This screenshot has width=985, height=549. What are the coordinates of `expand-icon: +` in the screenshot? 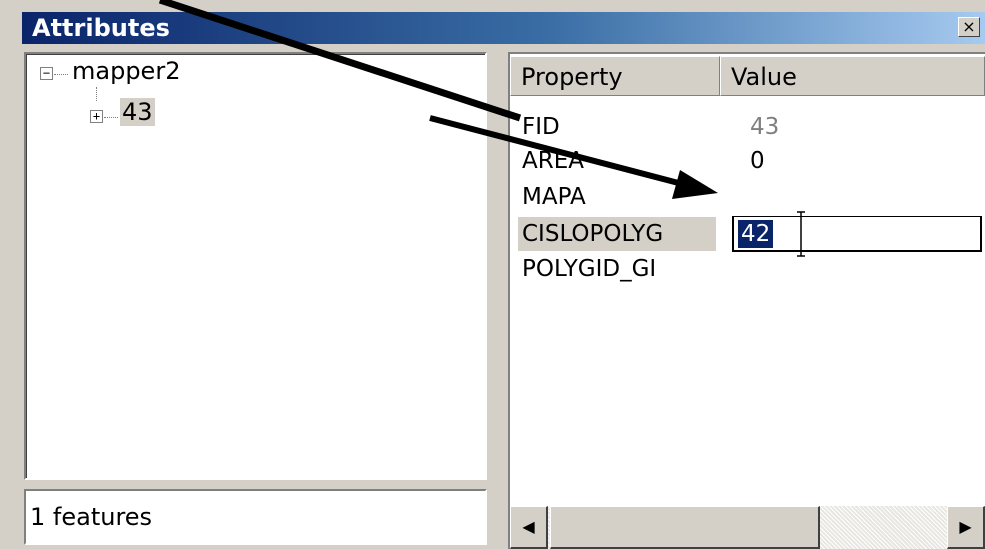 It's located at (96, 116).